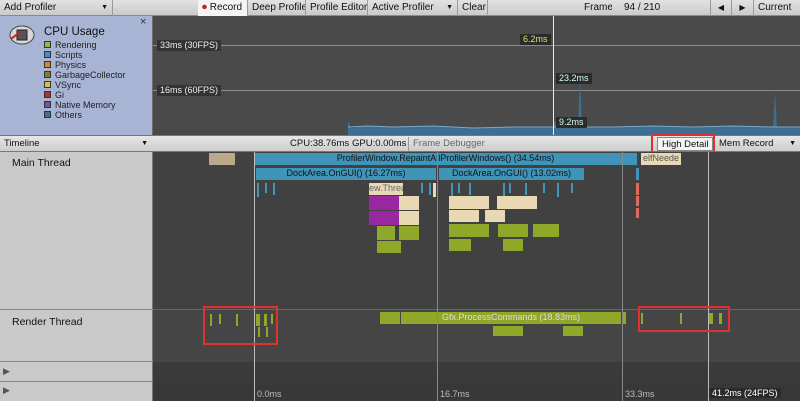  Describe the element at coordinates (574, 78) in the screenshot. I see `value-label-scripts: 23.2ms` at that location.